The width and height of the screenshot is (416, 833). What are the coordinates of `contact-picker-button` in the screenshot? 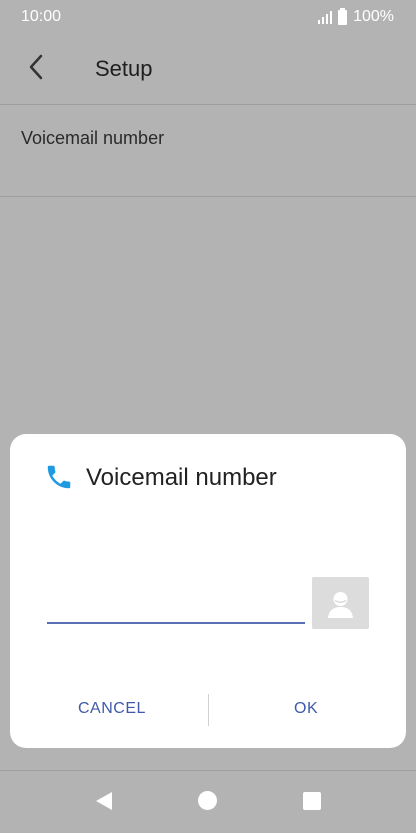 It's located at (340, 603).